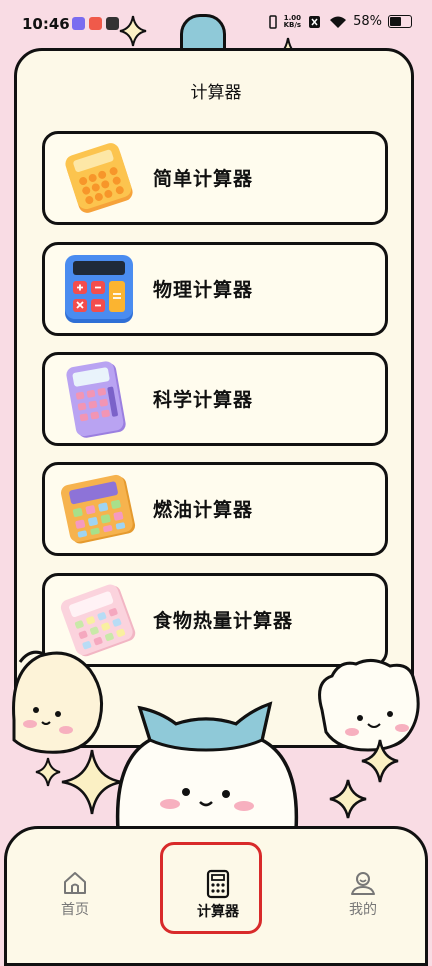 The image size is (432, 966). Describe the element at coordinates (98, 509) in the screenshot. I see `fuel-calculator-icon` at that location.